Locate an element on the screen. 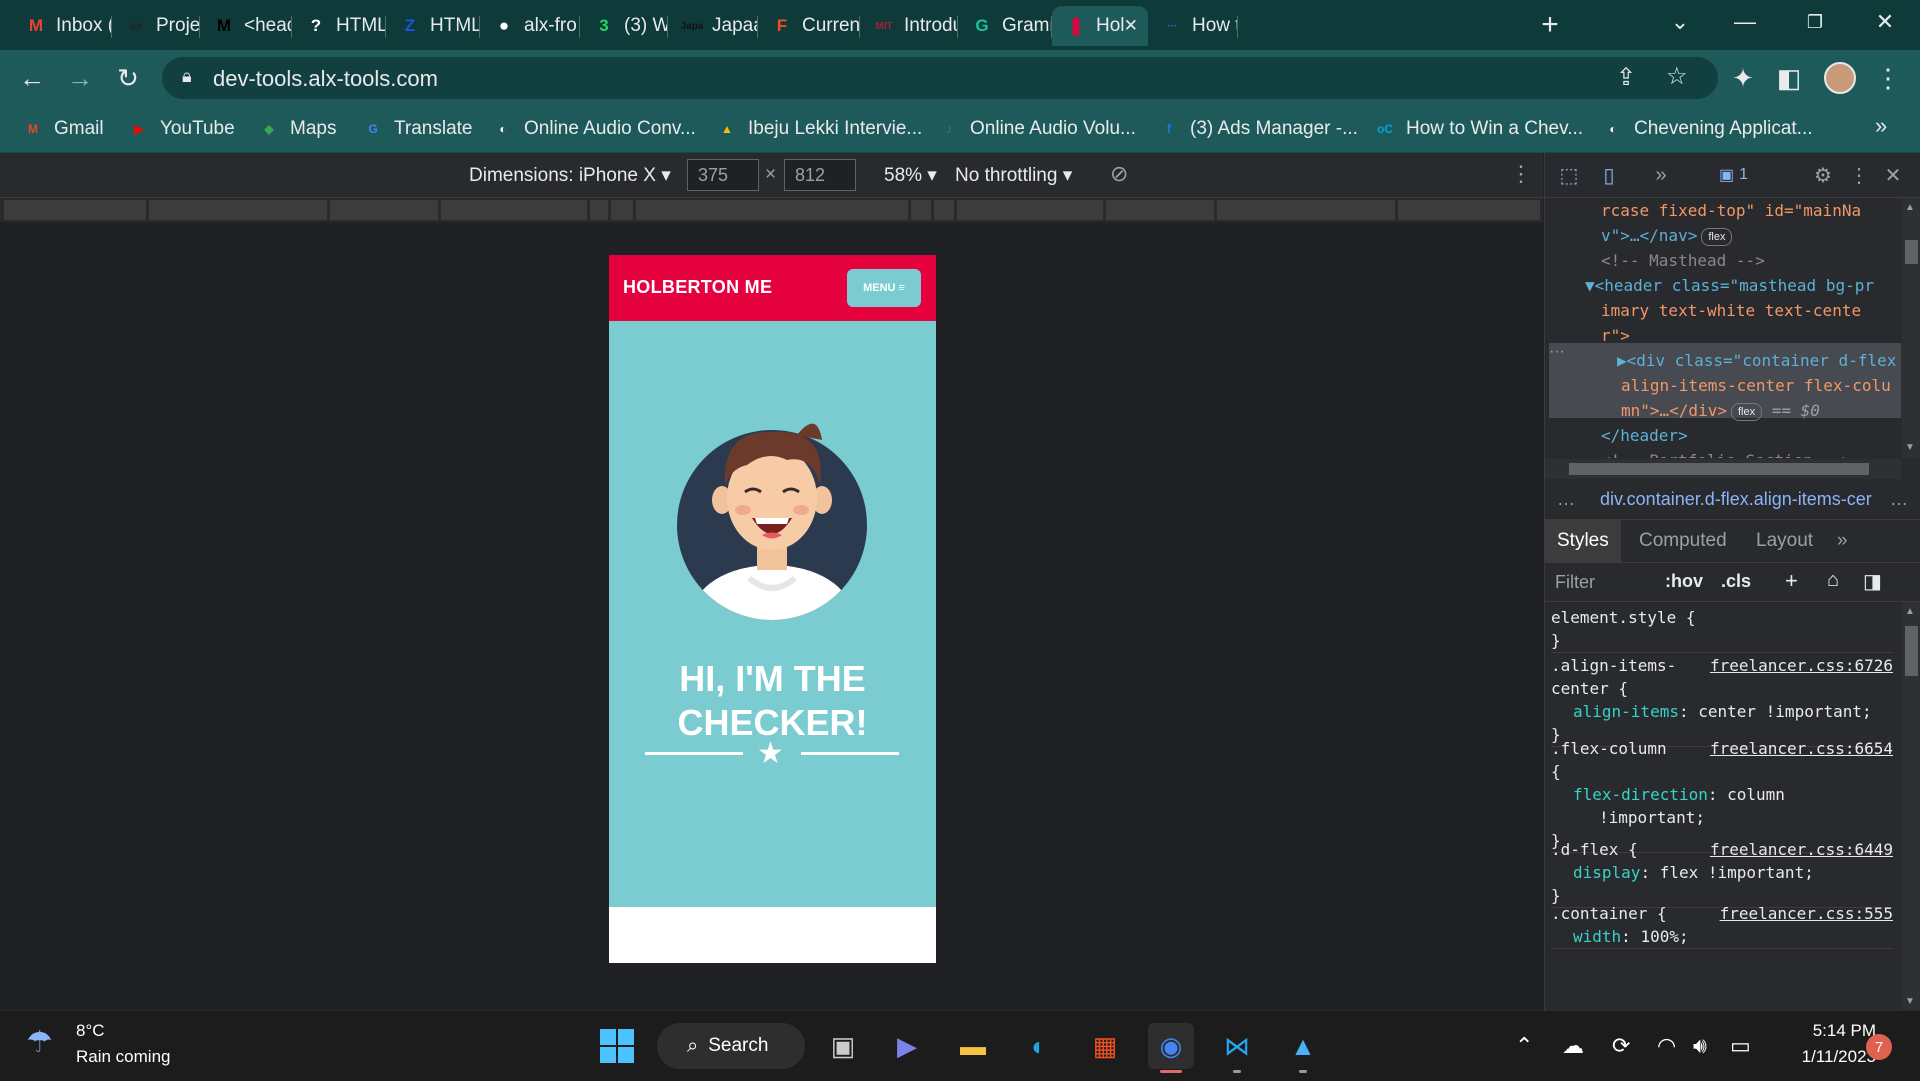  tab-computed: Computed is located at coordinates (1683, 541).